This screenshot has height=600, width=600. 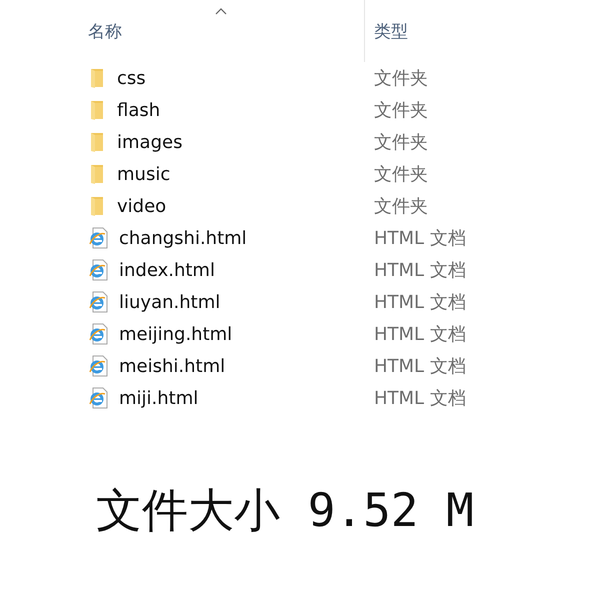 I want to click on file-name: changshi.html, so click(x=231, y=238).